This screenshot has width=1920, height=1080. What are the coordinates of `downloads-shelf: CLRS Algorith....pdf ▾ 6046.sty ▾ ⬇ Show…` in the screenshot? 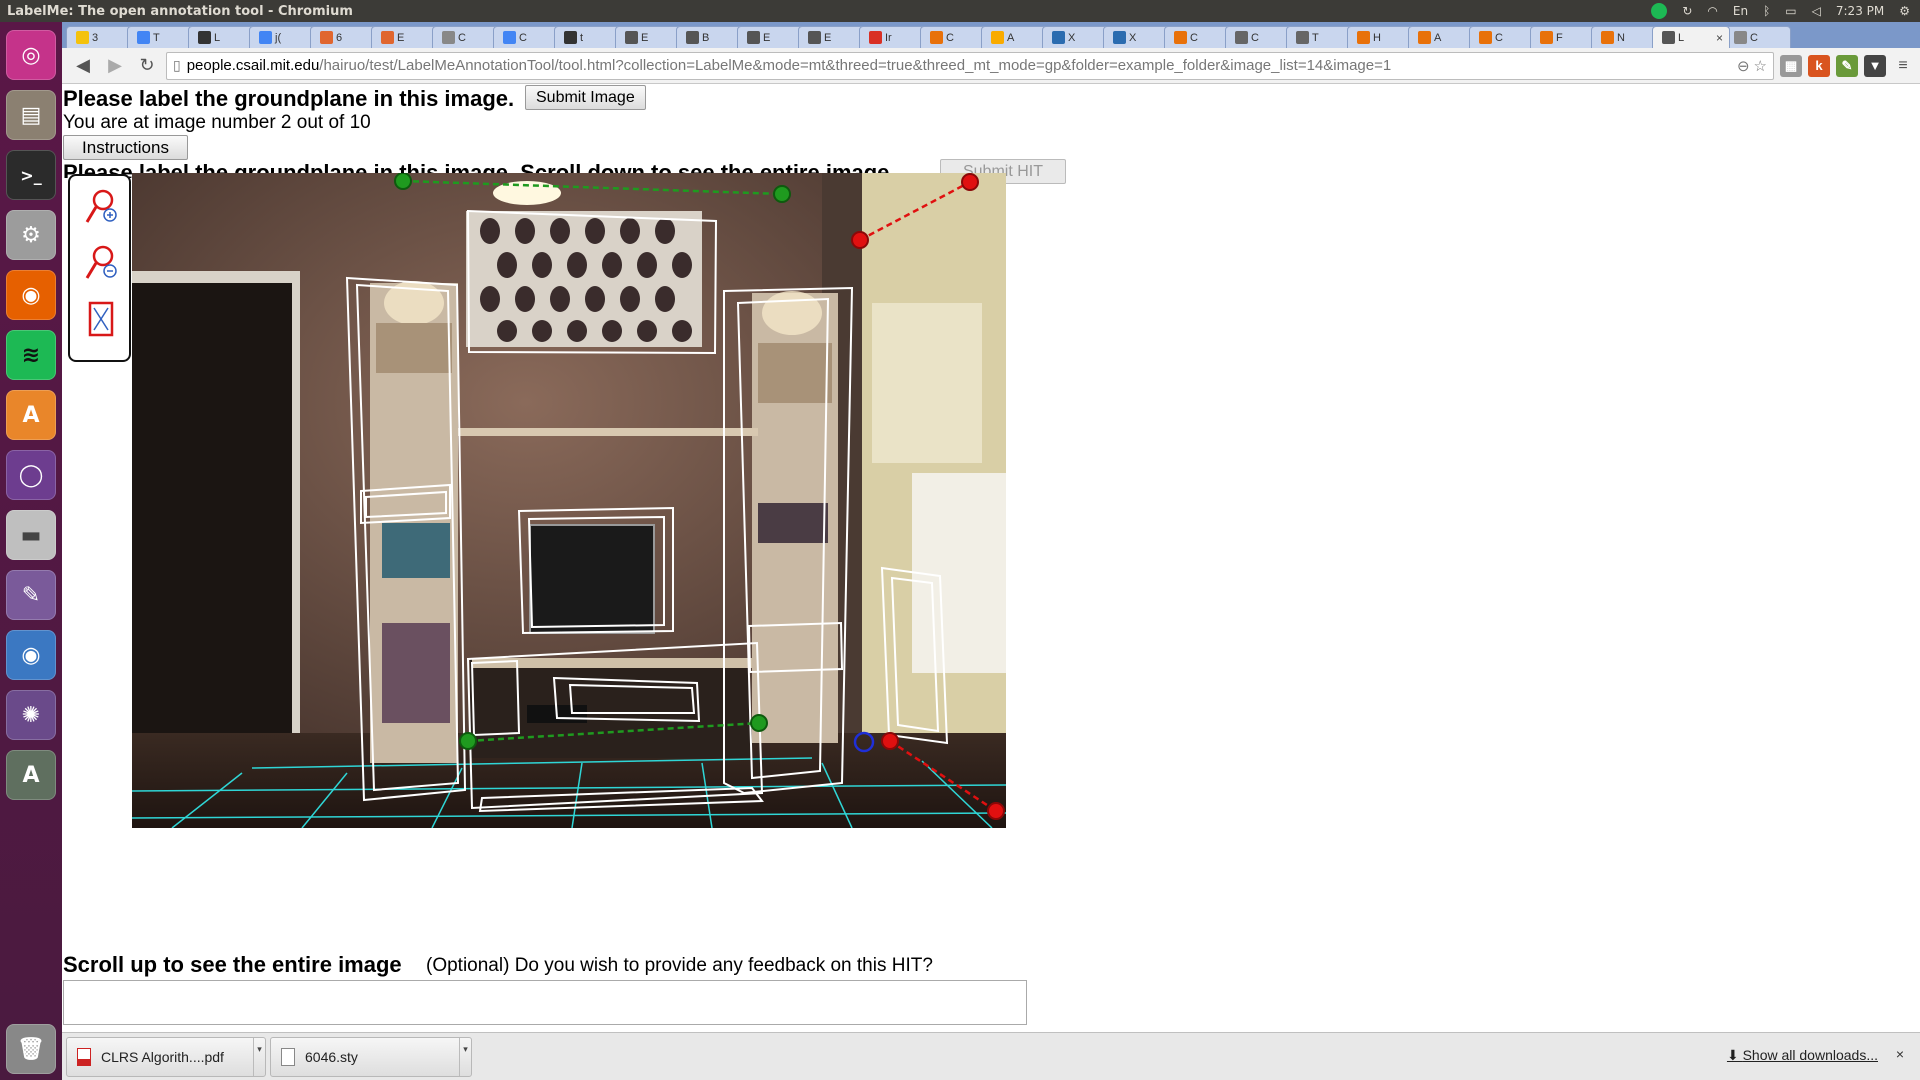 It's located at (991, 1056).